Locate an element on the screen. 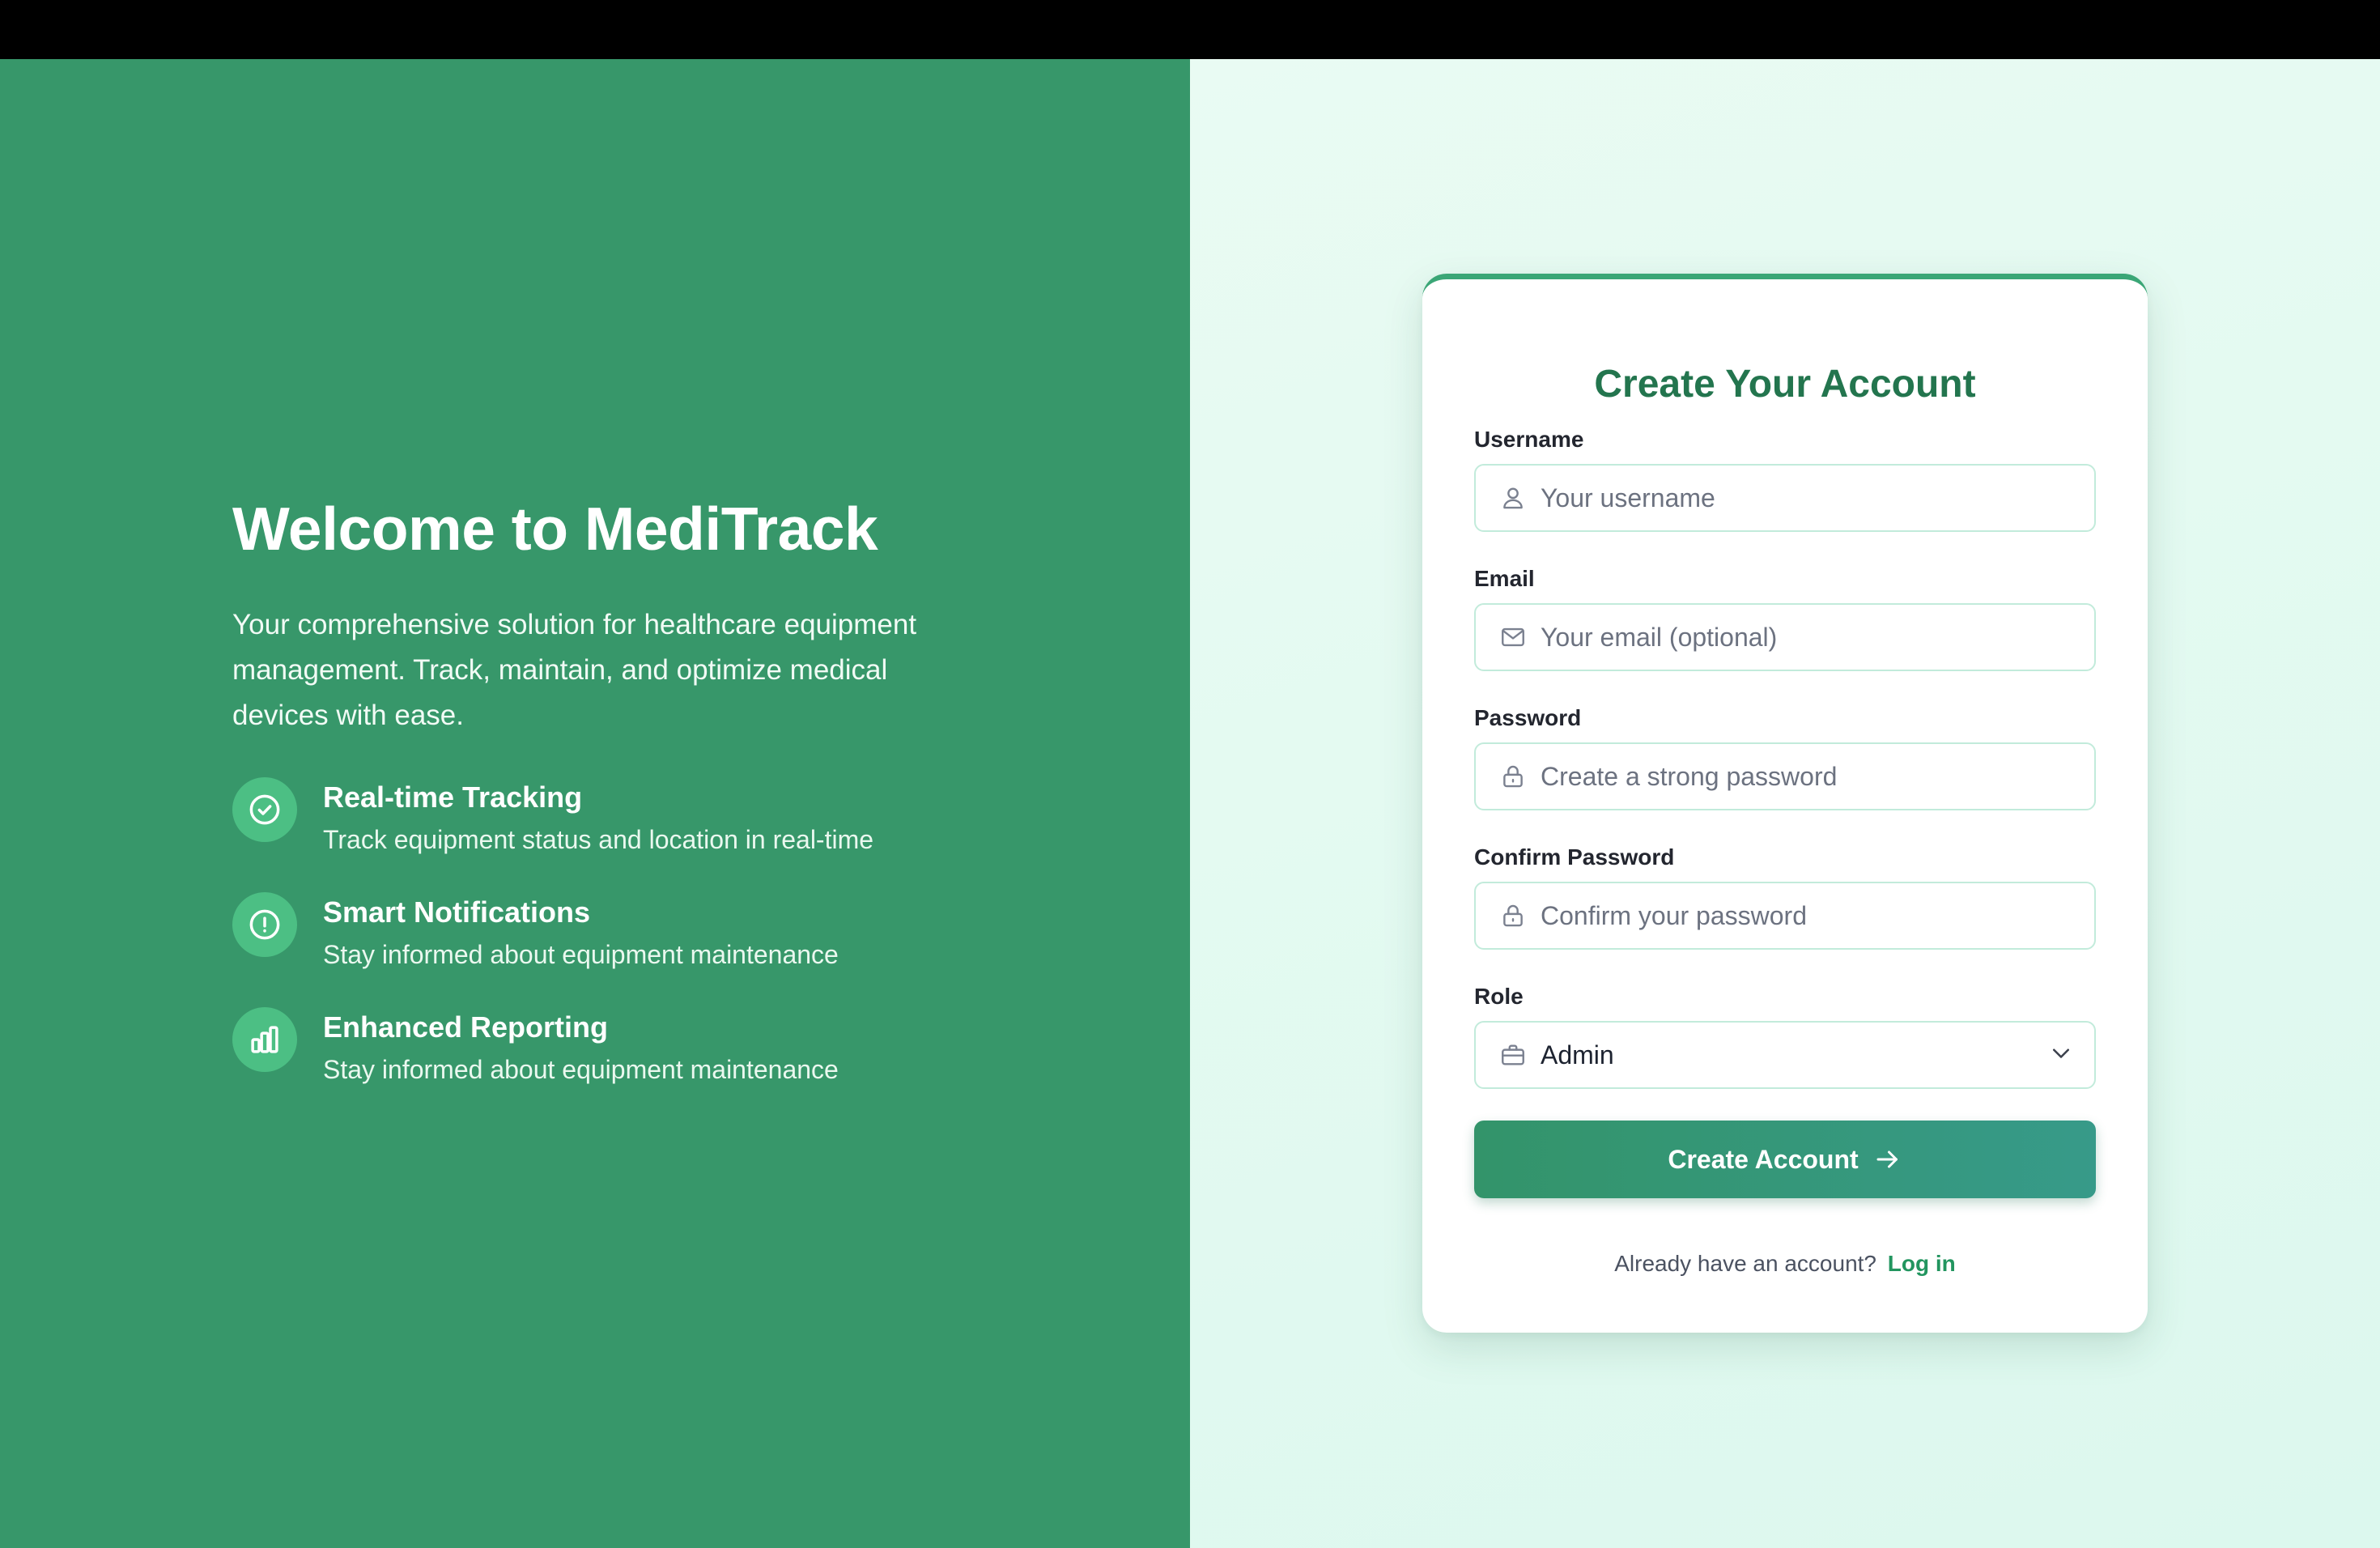 The image size is (2380, 1548). password-field-group: Password is located at coordinates (1785, 757).